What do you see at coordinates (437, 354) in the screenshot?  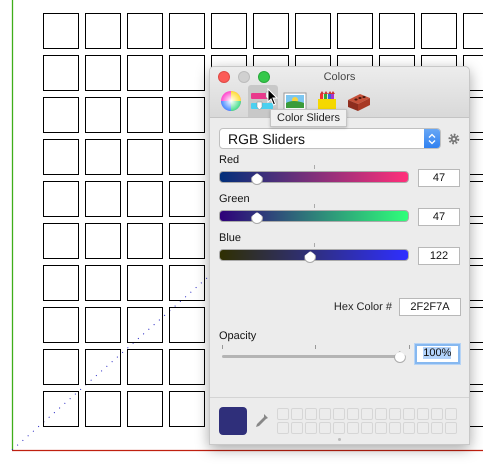 I see `opacity-field: 100%` at bounding box center [437, 354].